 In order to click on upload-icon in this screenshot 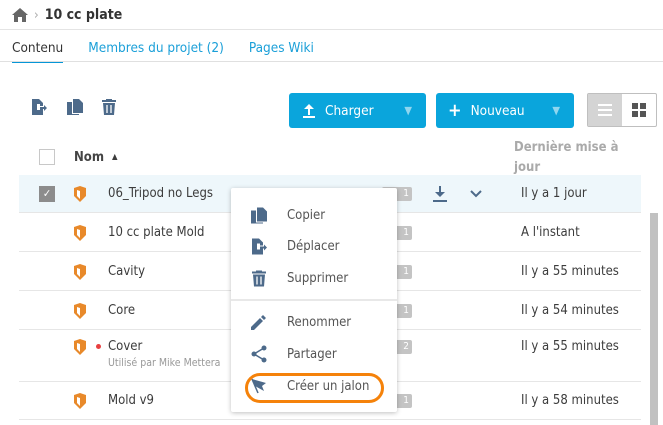, I will do `click(309, 110)`.